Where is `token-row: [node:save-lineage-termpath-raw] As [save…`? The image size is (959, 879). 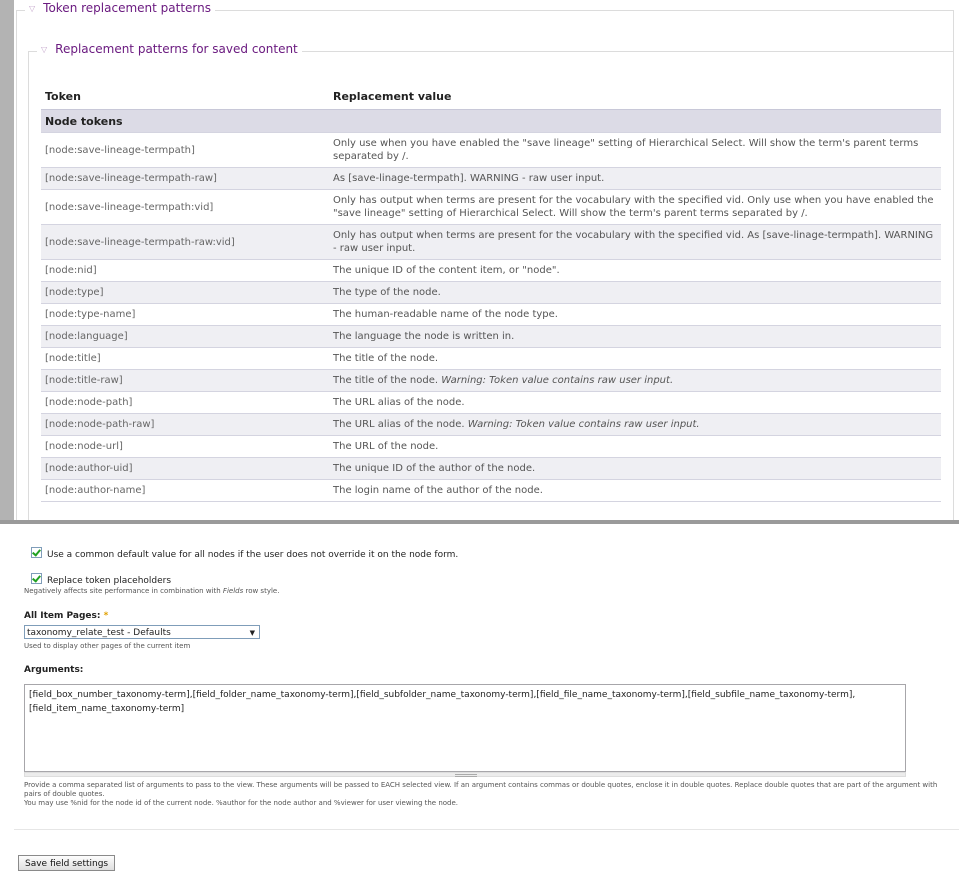
token-row: [node:save-lineage-termpath-raw] As [save… is located at coordinates (491, 178).